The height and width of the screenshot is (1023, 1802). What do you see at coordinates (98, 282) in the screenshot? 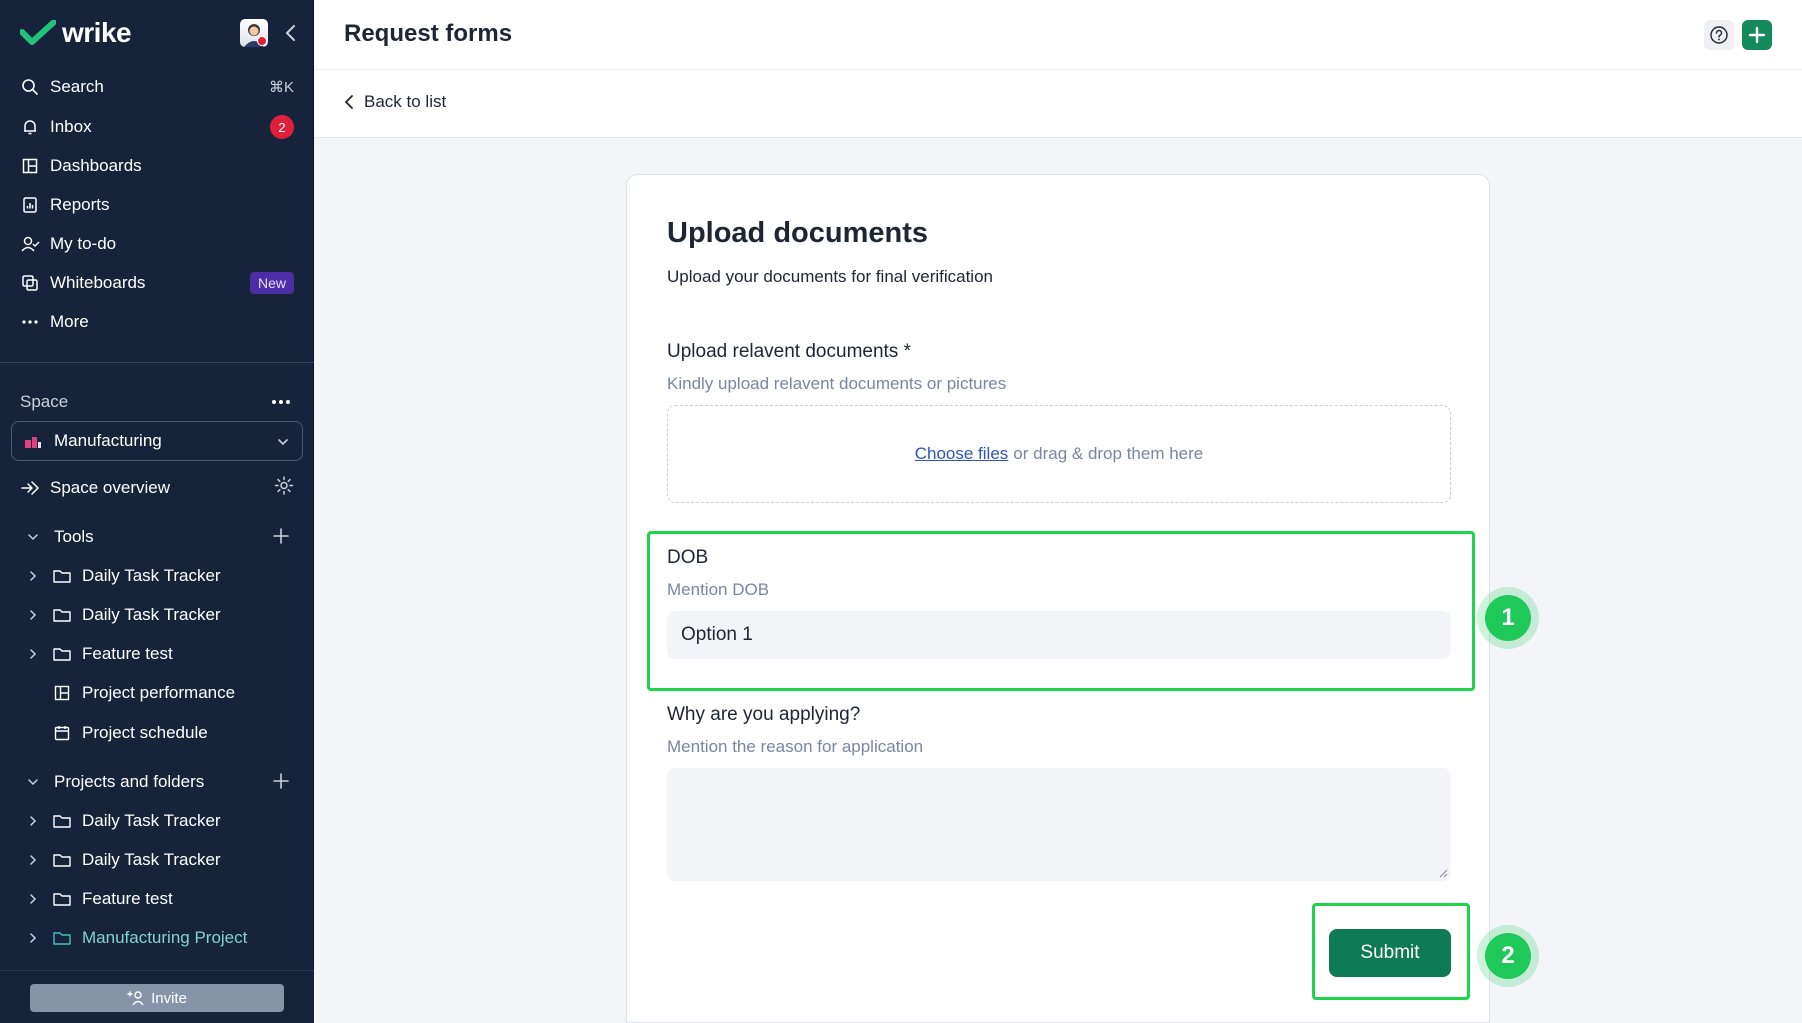
I see `nav-whiteboards-label: Whiteboards` at bounding box center [98, 282].